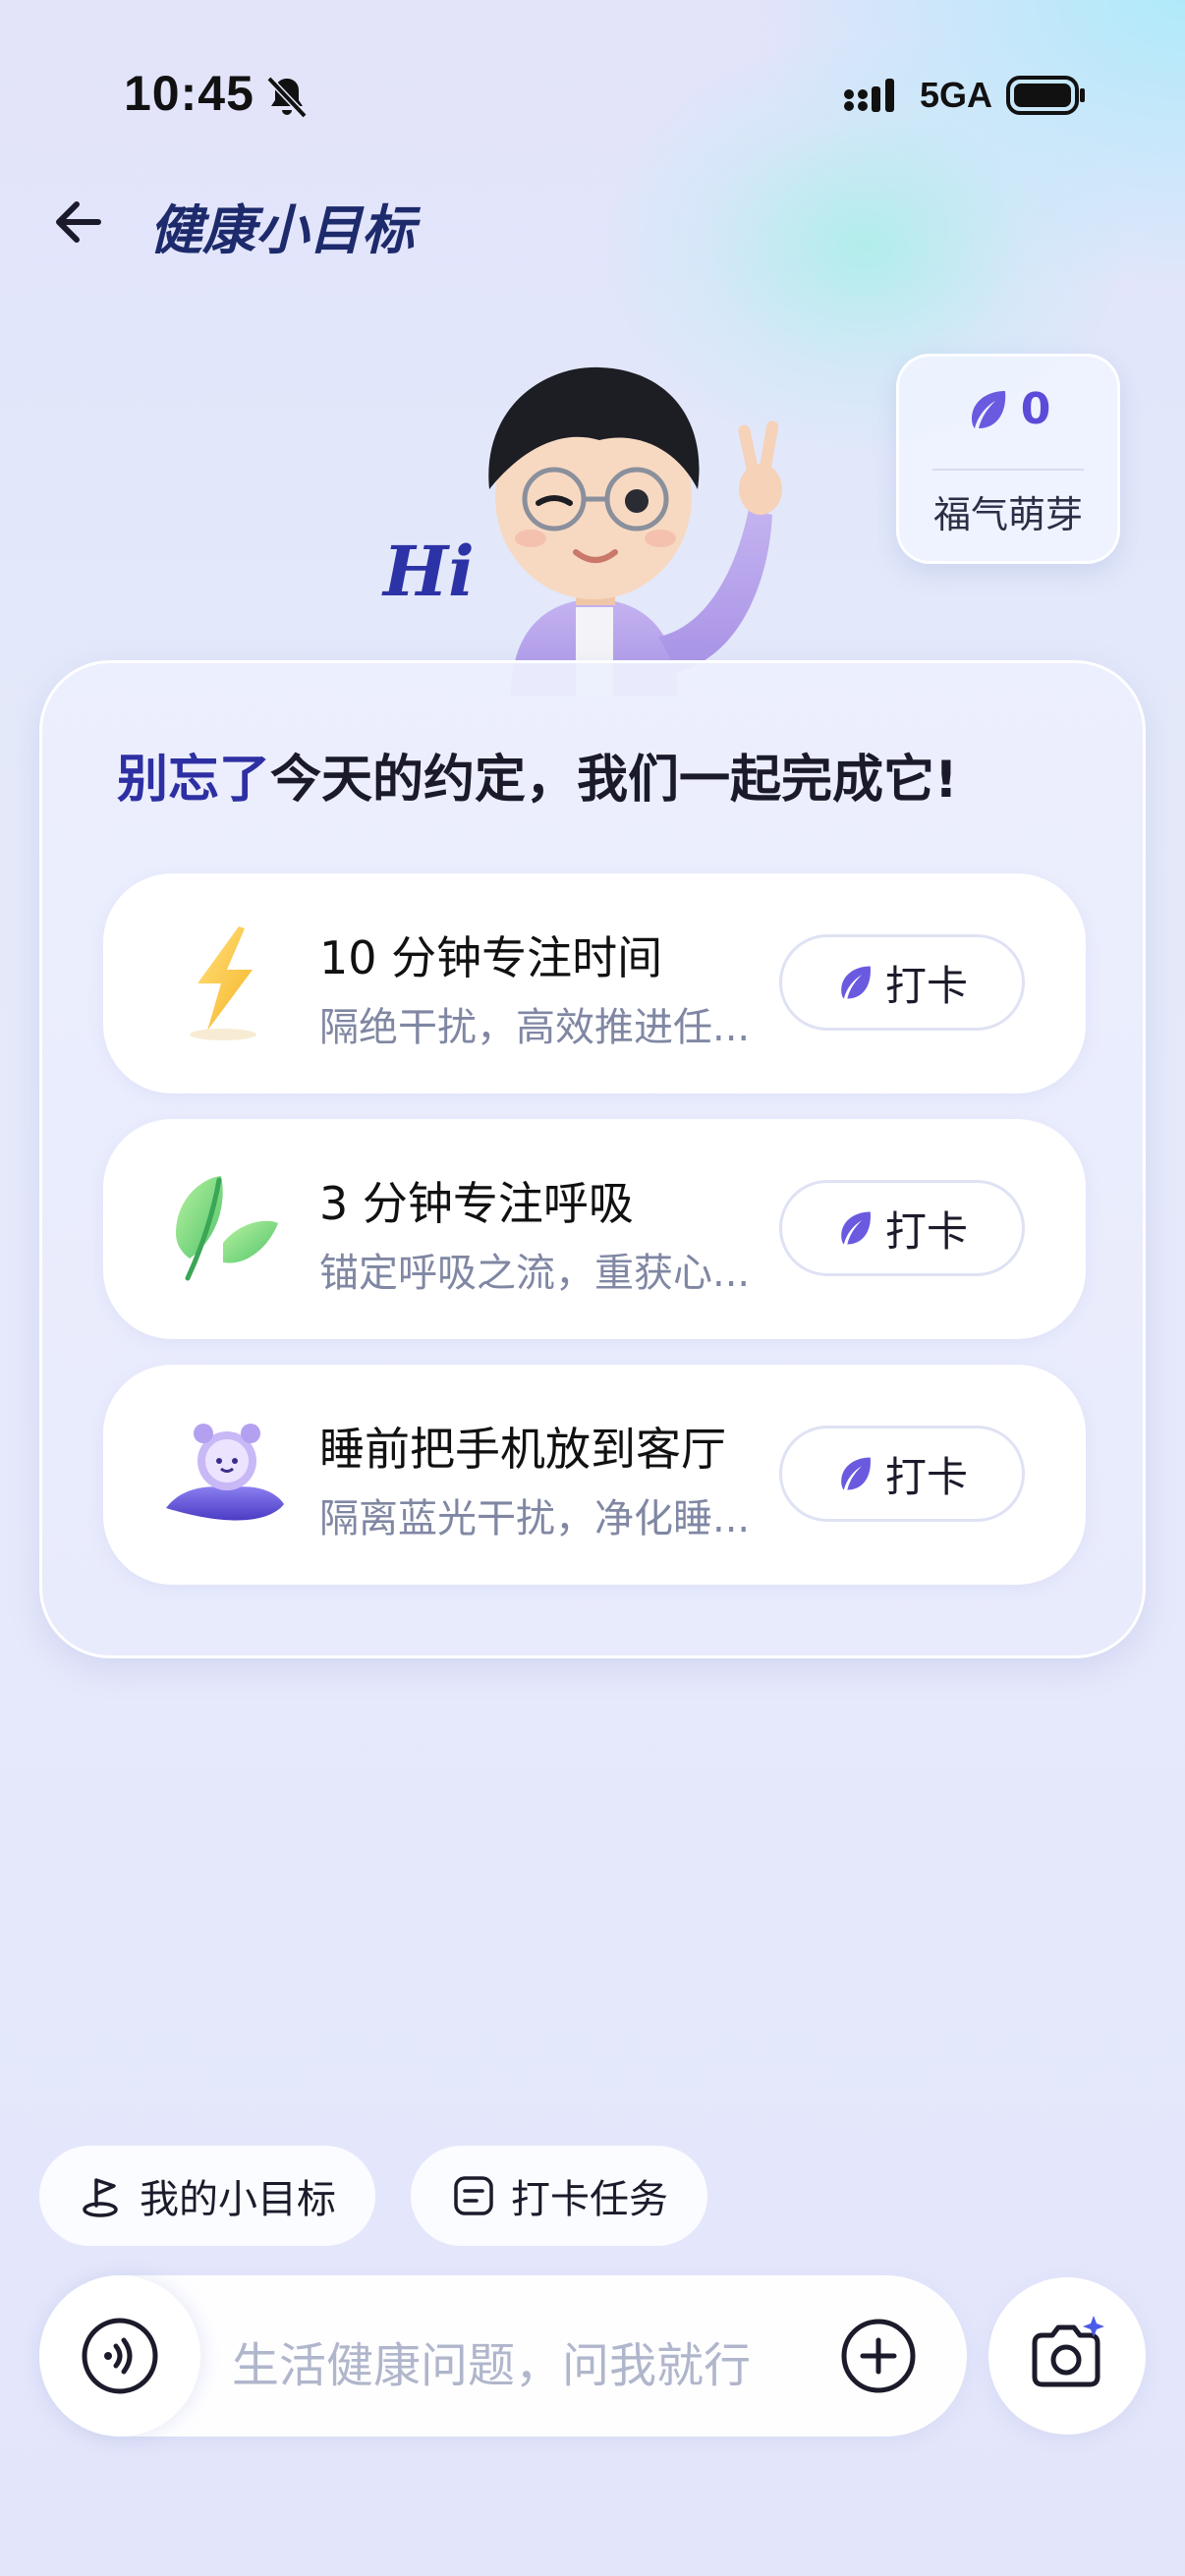  I want to click on alarm-clock-pillow-icon, so click(225, 1472).